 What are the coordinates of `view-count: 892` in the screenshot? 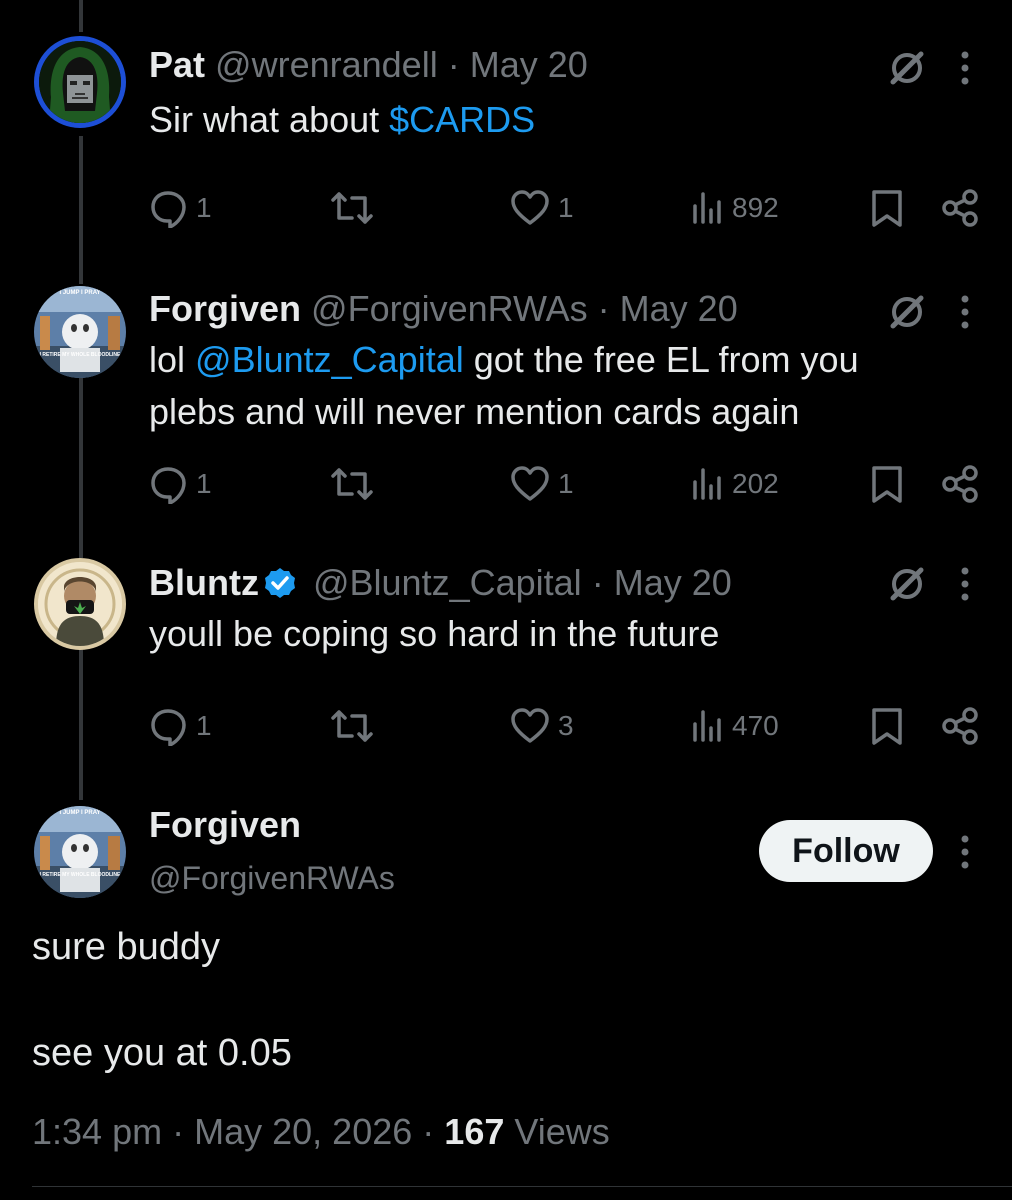 It's located at (755, 207).